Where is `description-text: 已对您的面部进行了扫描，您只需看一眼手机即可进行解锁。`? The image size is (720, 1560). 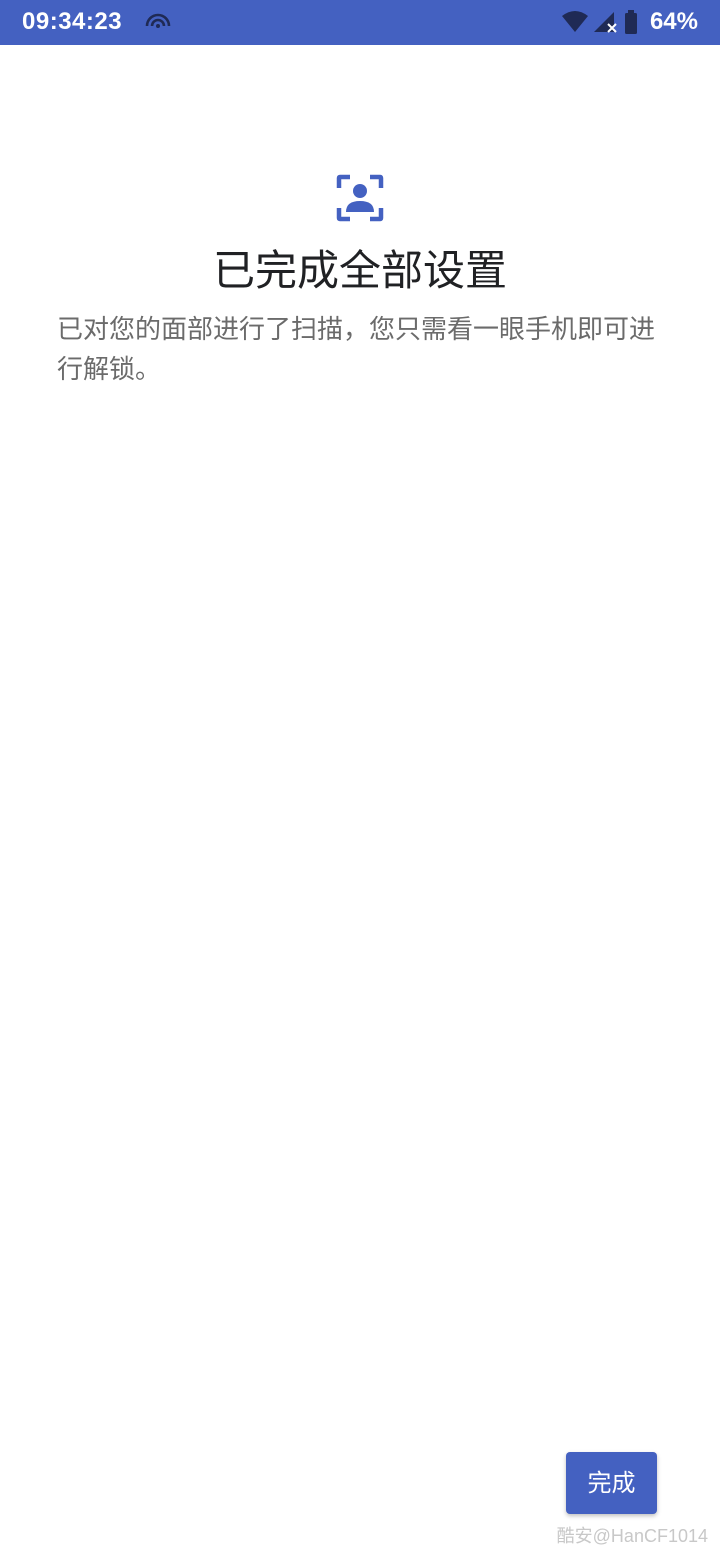
description-text: 已对您的面部进行了扫描，您只需看一眼手机即可进行解锁。 is located at coordinates (356, 350).